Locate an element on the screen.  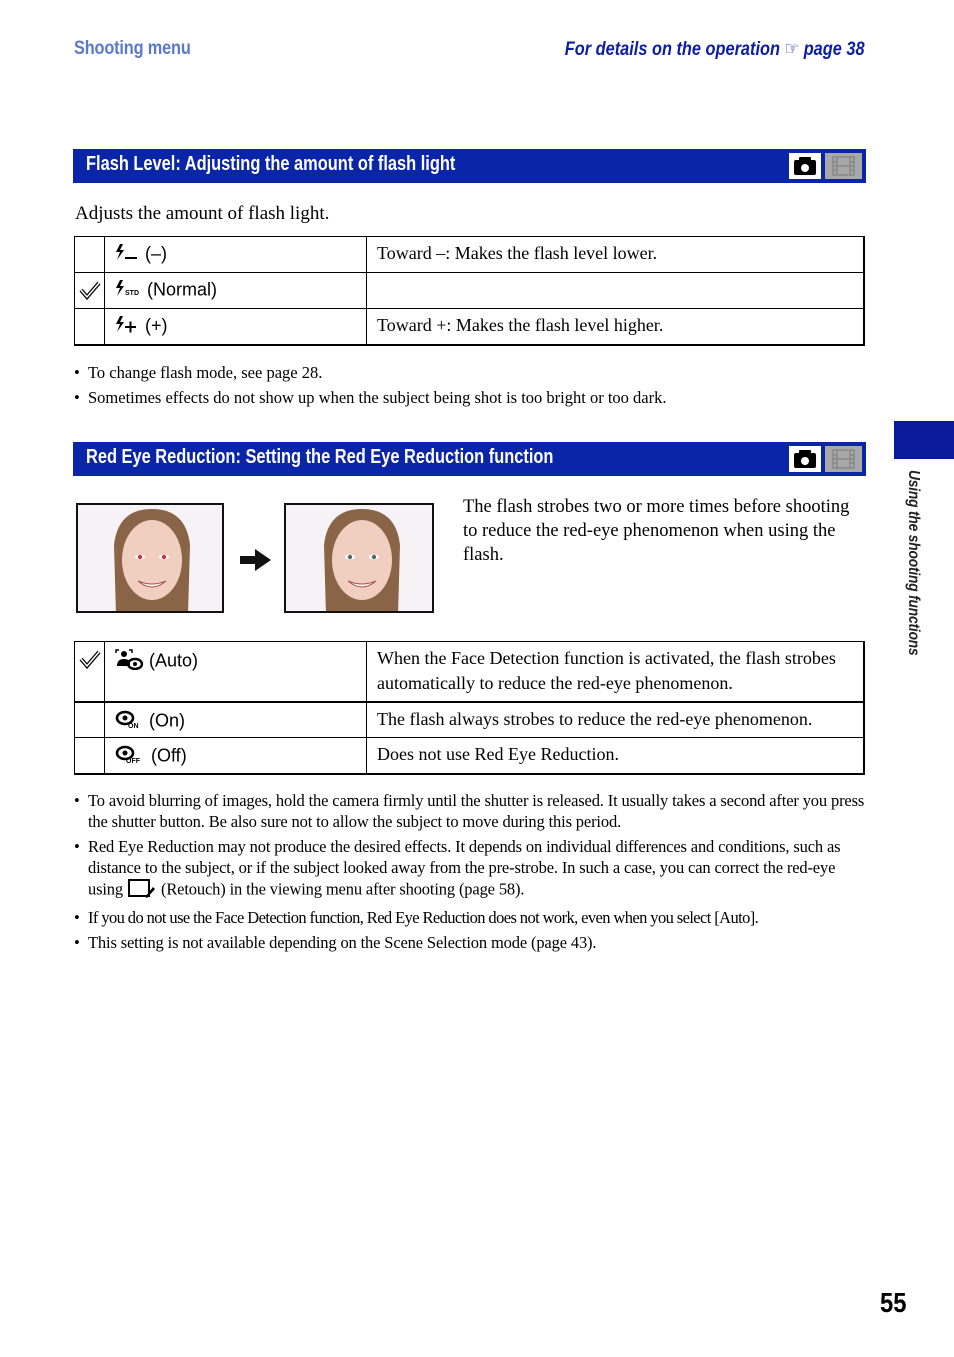
table-row: STD (Normal) is located at coordinates (469, 290).